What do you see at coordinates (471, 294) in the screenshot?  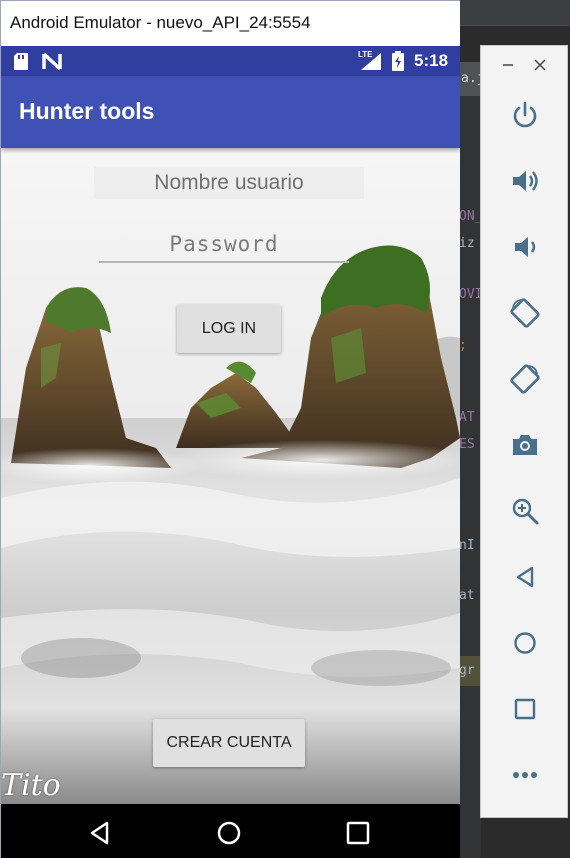 I see `ide-code-line: OVI` at bounding box center [471, 294].